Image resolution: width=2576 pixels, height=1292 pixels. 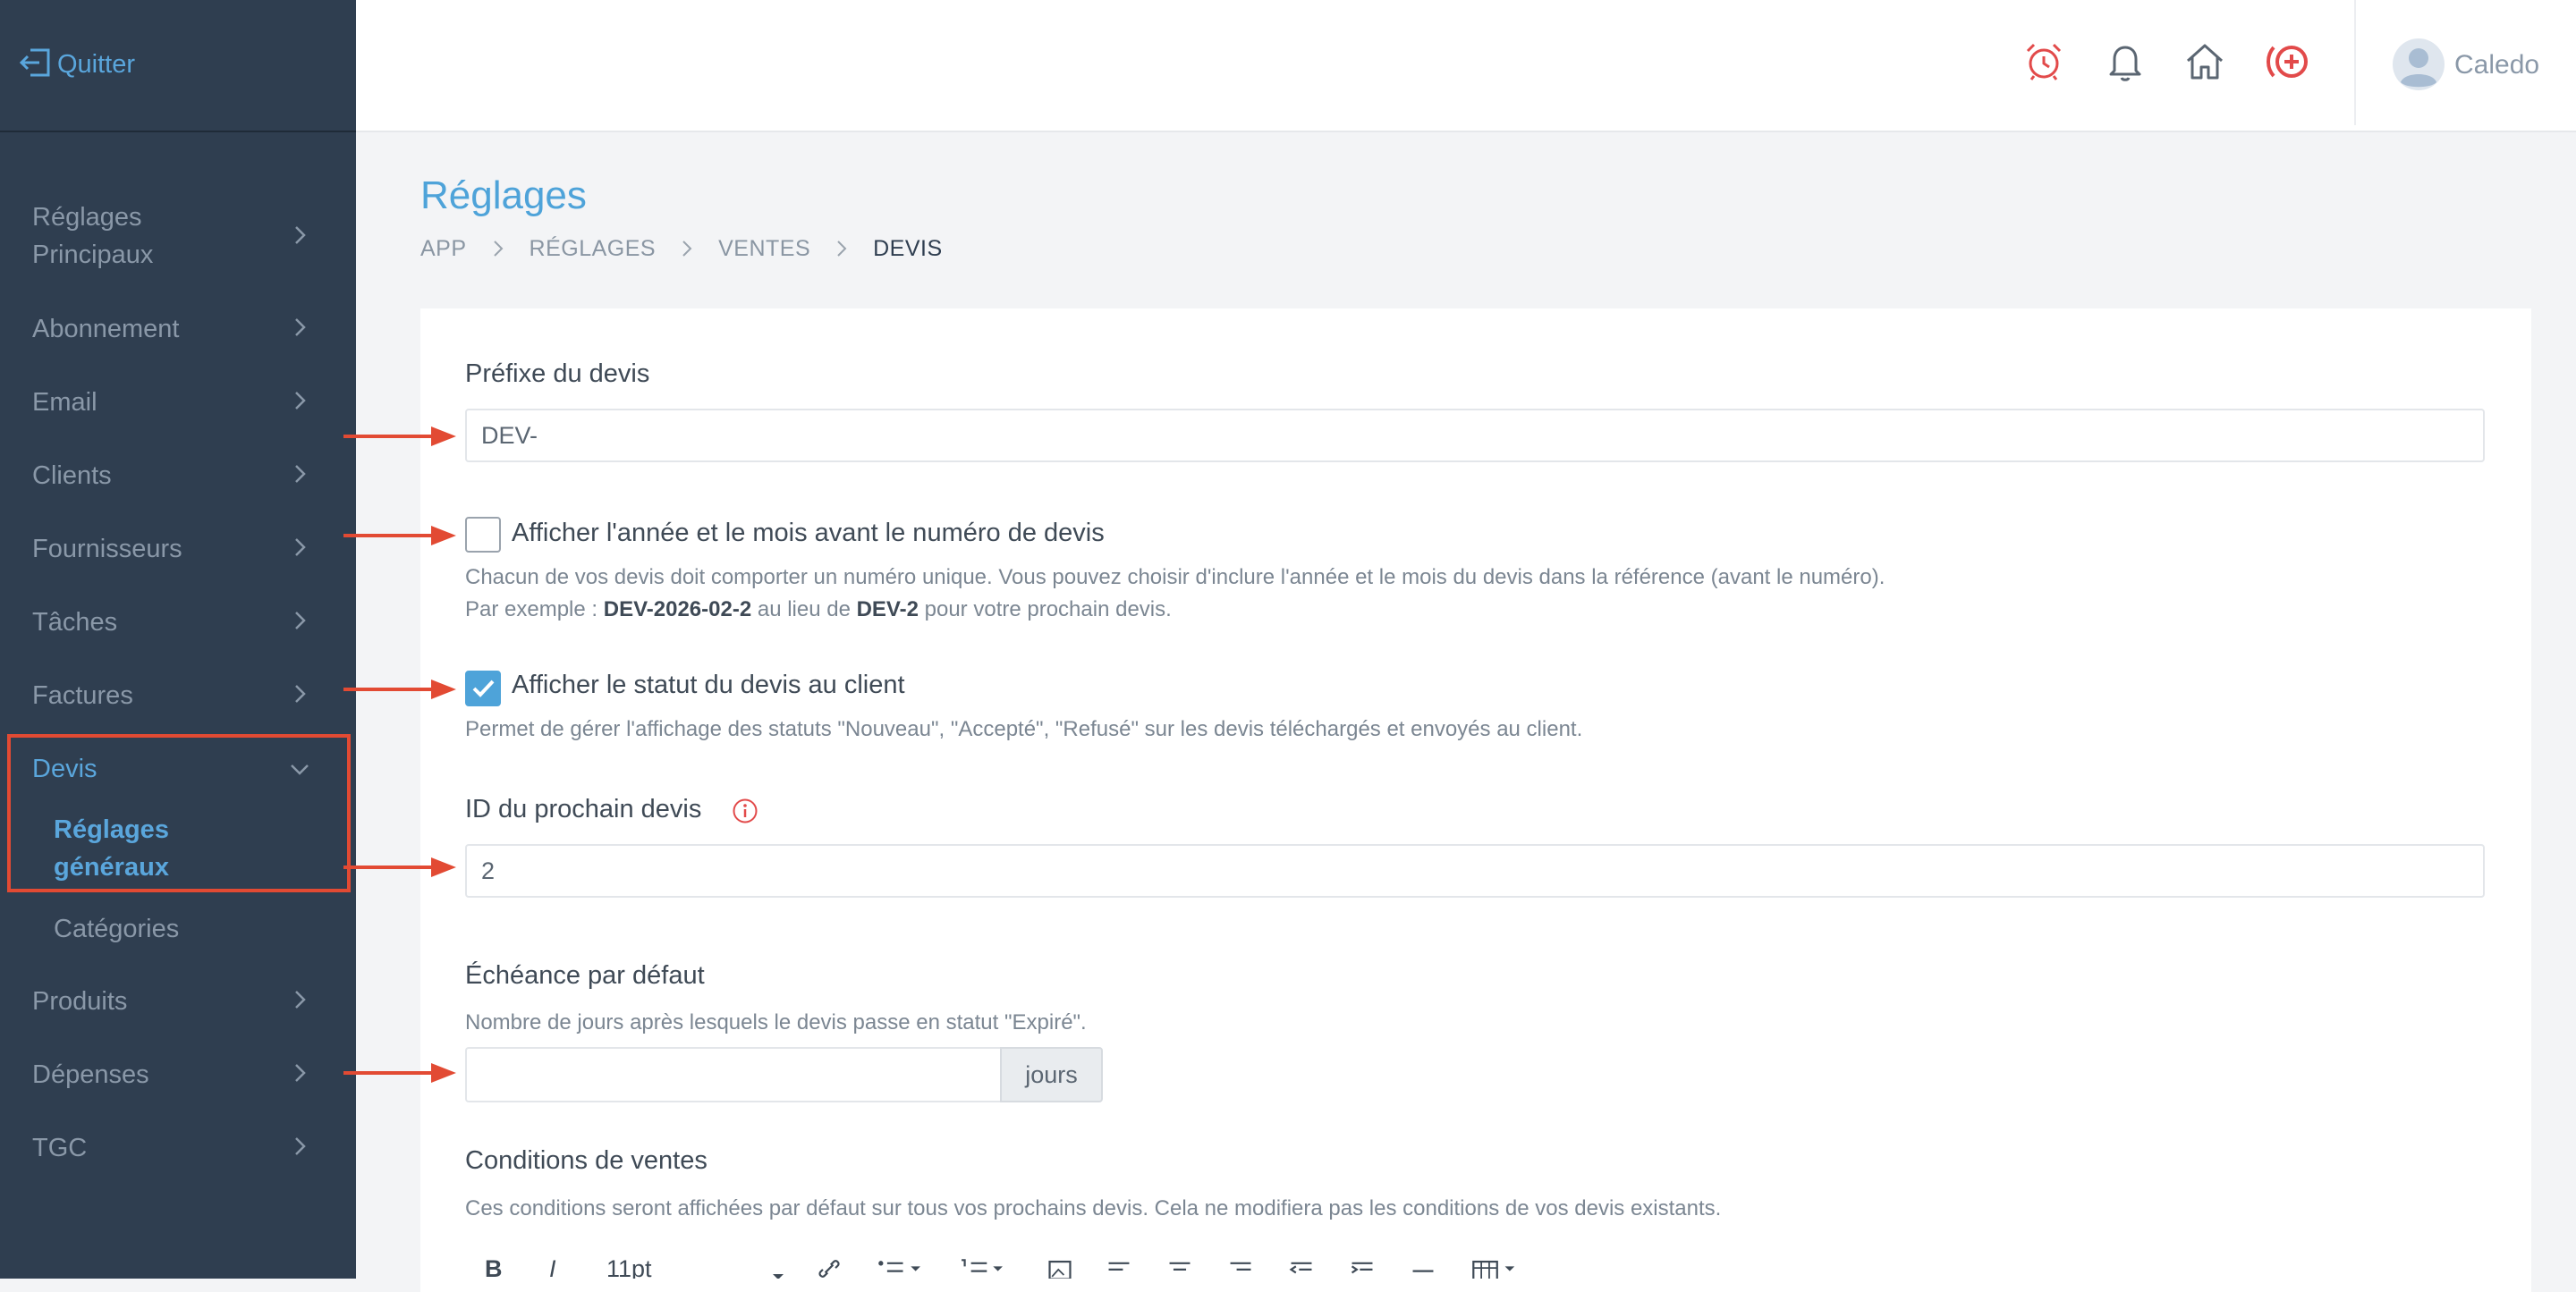 I want to click on prefix-label: Préfixe du devis, so click(x=557, y=373).